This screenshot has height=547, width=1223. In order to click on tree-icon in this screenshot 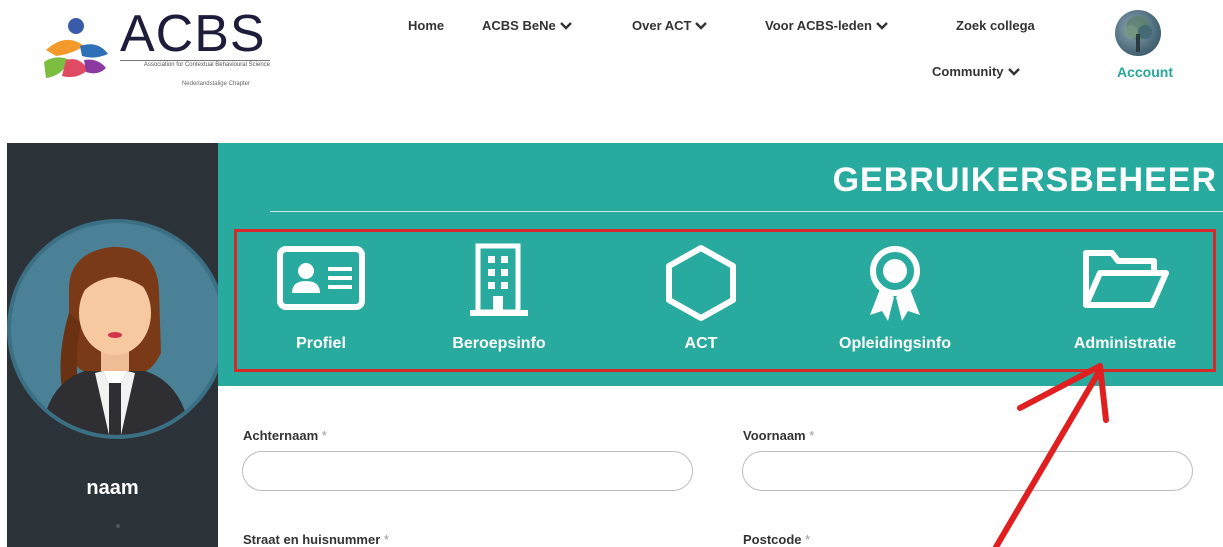, I will do `click(1138, 34)`.